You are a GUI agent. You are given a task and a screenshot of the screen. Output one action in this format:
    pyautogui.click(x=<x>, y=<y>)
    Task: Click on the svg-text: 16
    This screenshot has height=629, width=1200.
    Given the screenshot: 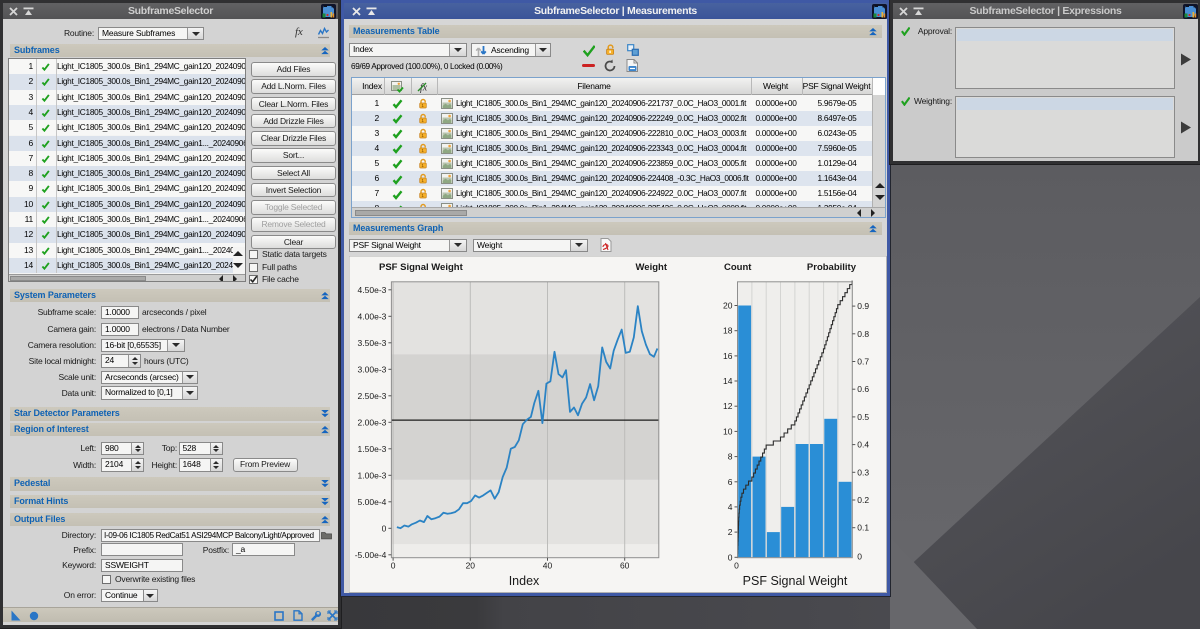 What is the action you would take?
    pyautogui.click(x=728, y=356)
    